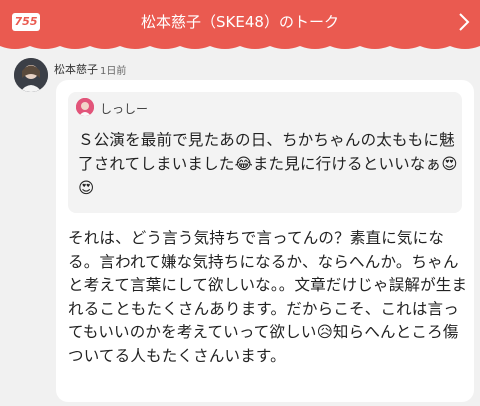 The width and height of the screenshot is (480, 406). I want to click on chevron-right-icon, so click(464, 22).